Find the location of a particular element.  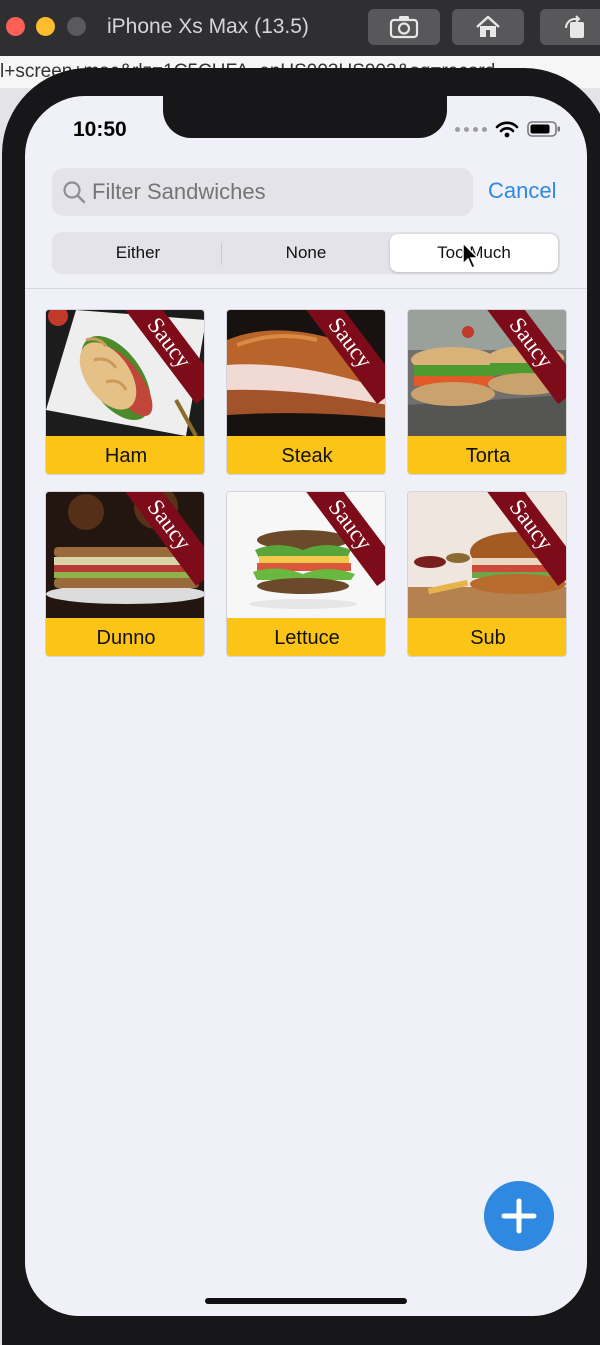

minimize-window-button is located at coordinates (45, 26).